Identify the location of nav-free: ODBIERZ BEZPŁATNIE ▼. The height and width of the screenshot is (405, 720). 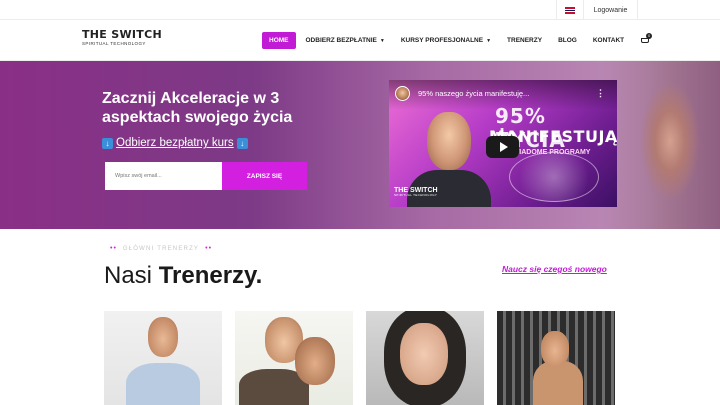
(345, 40).